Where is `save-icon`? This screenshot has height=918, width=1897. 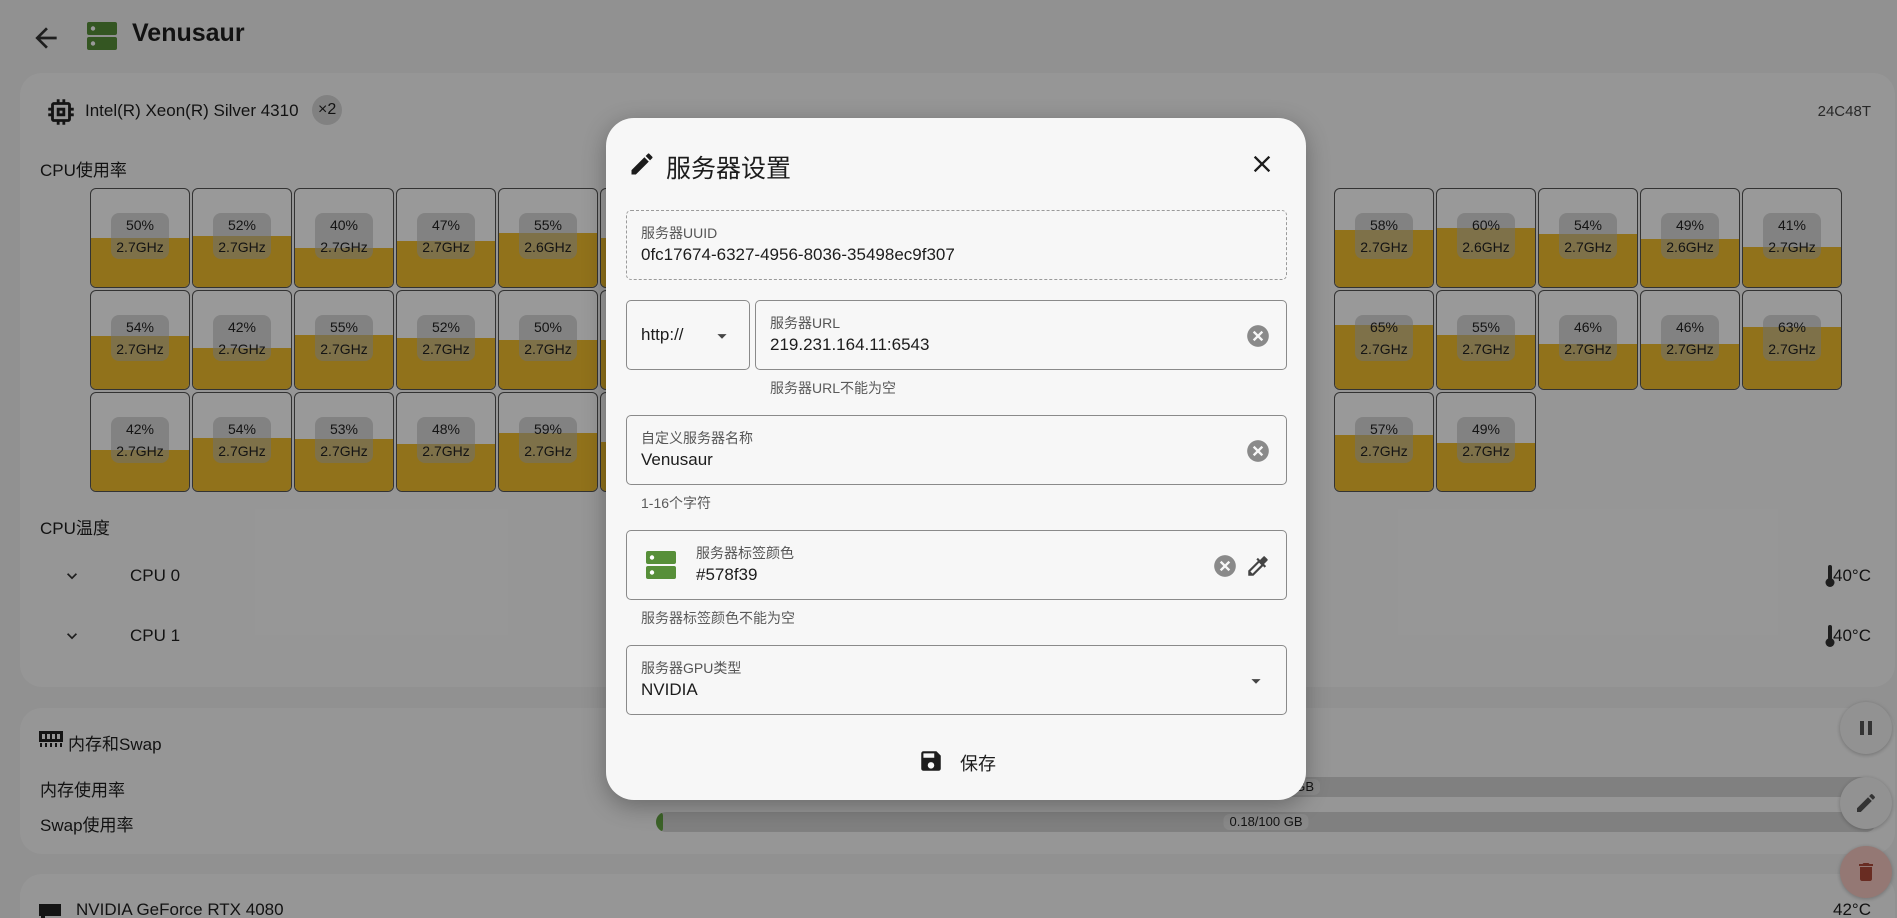 save-icon is located at coordinates (931, 761).